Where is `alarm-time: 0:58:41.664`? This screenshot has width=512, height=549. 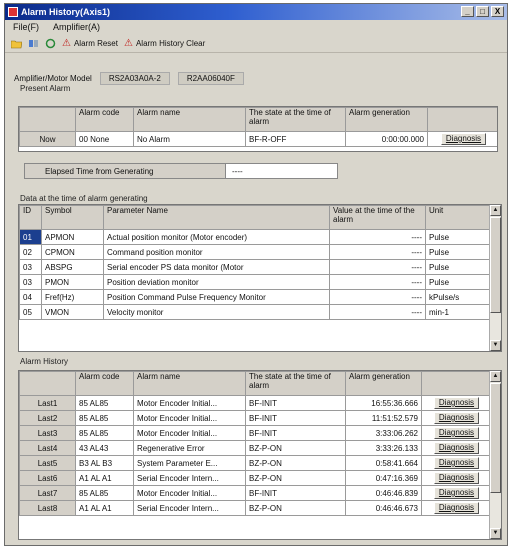 alarm-time: 0:58:41.664 is located at coordinates (383, 463).